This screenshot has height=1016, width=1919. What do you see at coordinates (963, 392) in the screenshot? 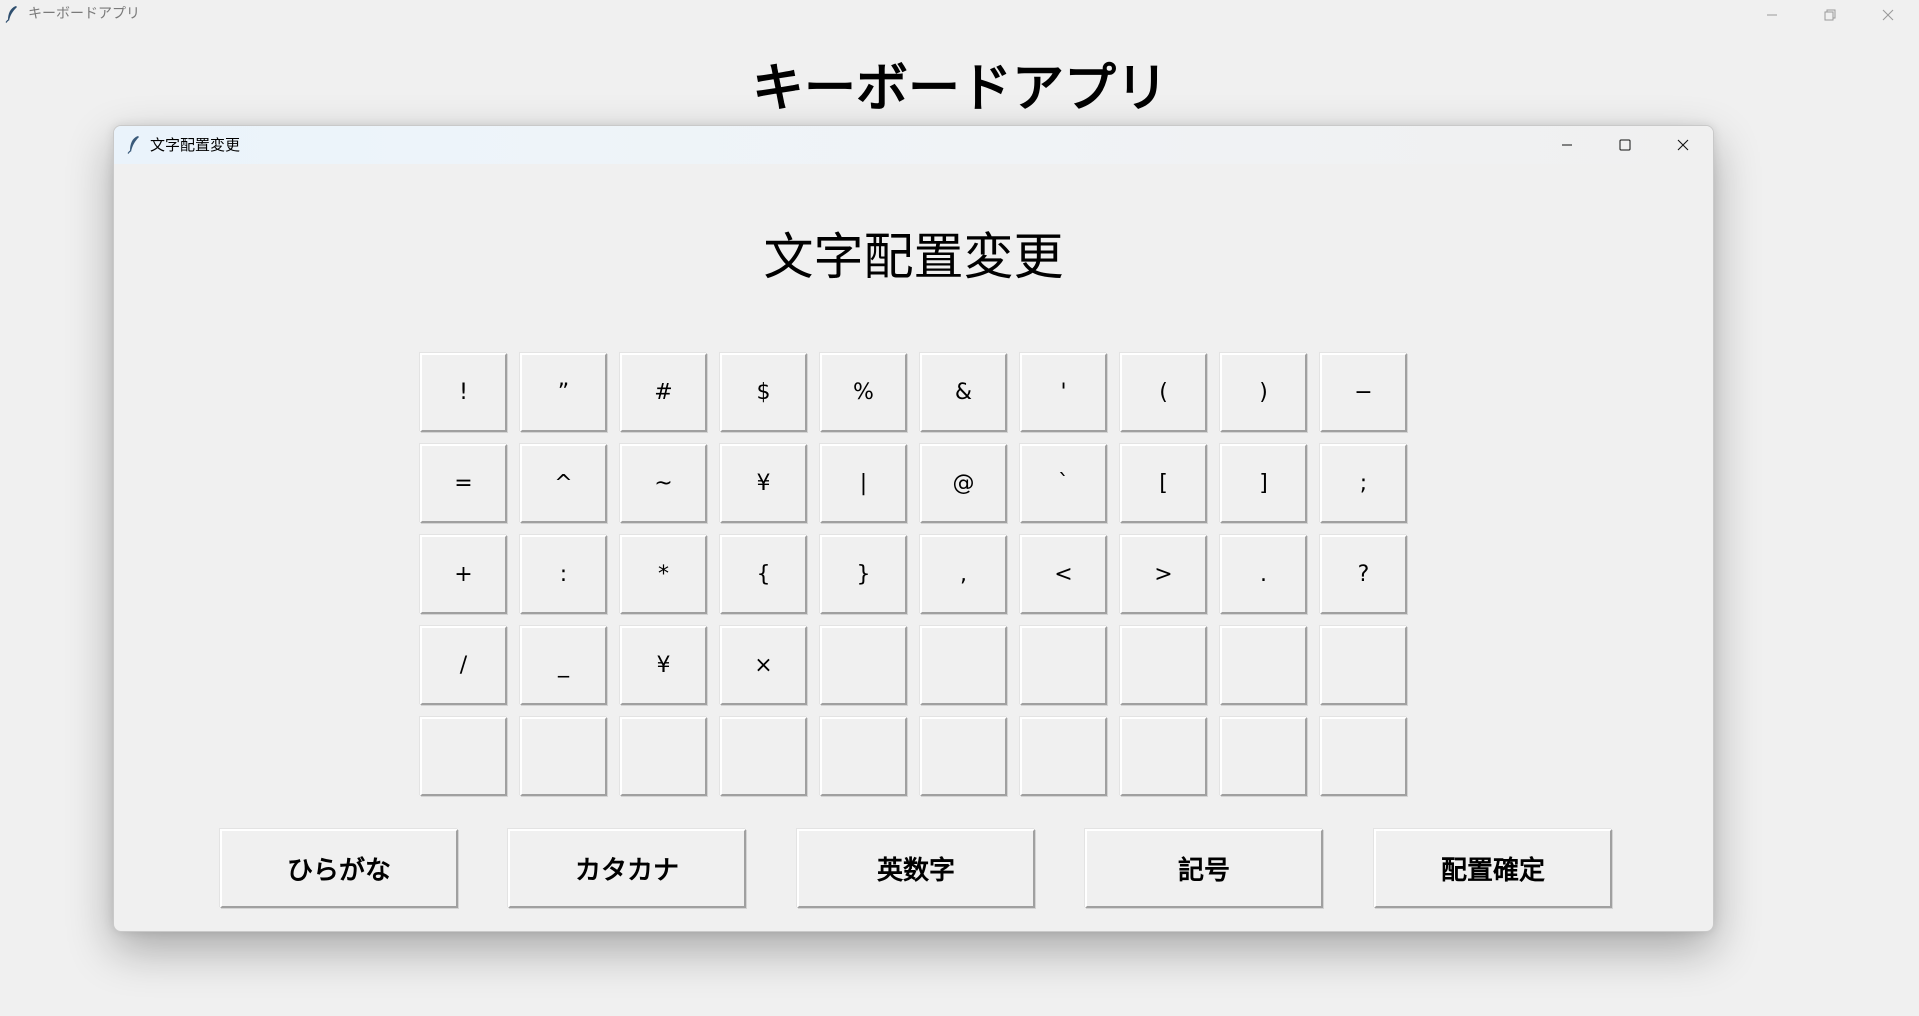
I see `key-button: &` at bounding box center [963, 392].